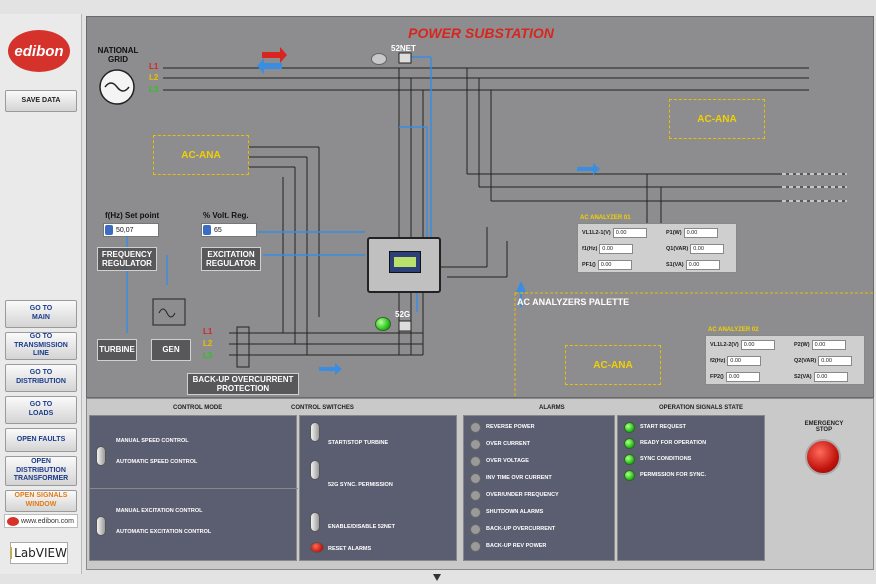 The image size is (876, 584). I want to click on voltage-regulation-label: % Volt. Reg., so click(226, 215).